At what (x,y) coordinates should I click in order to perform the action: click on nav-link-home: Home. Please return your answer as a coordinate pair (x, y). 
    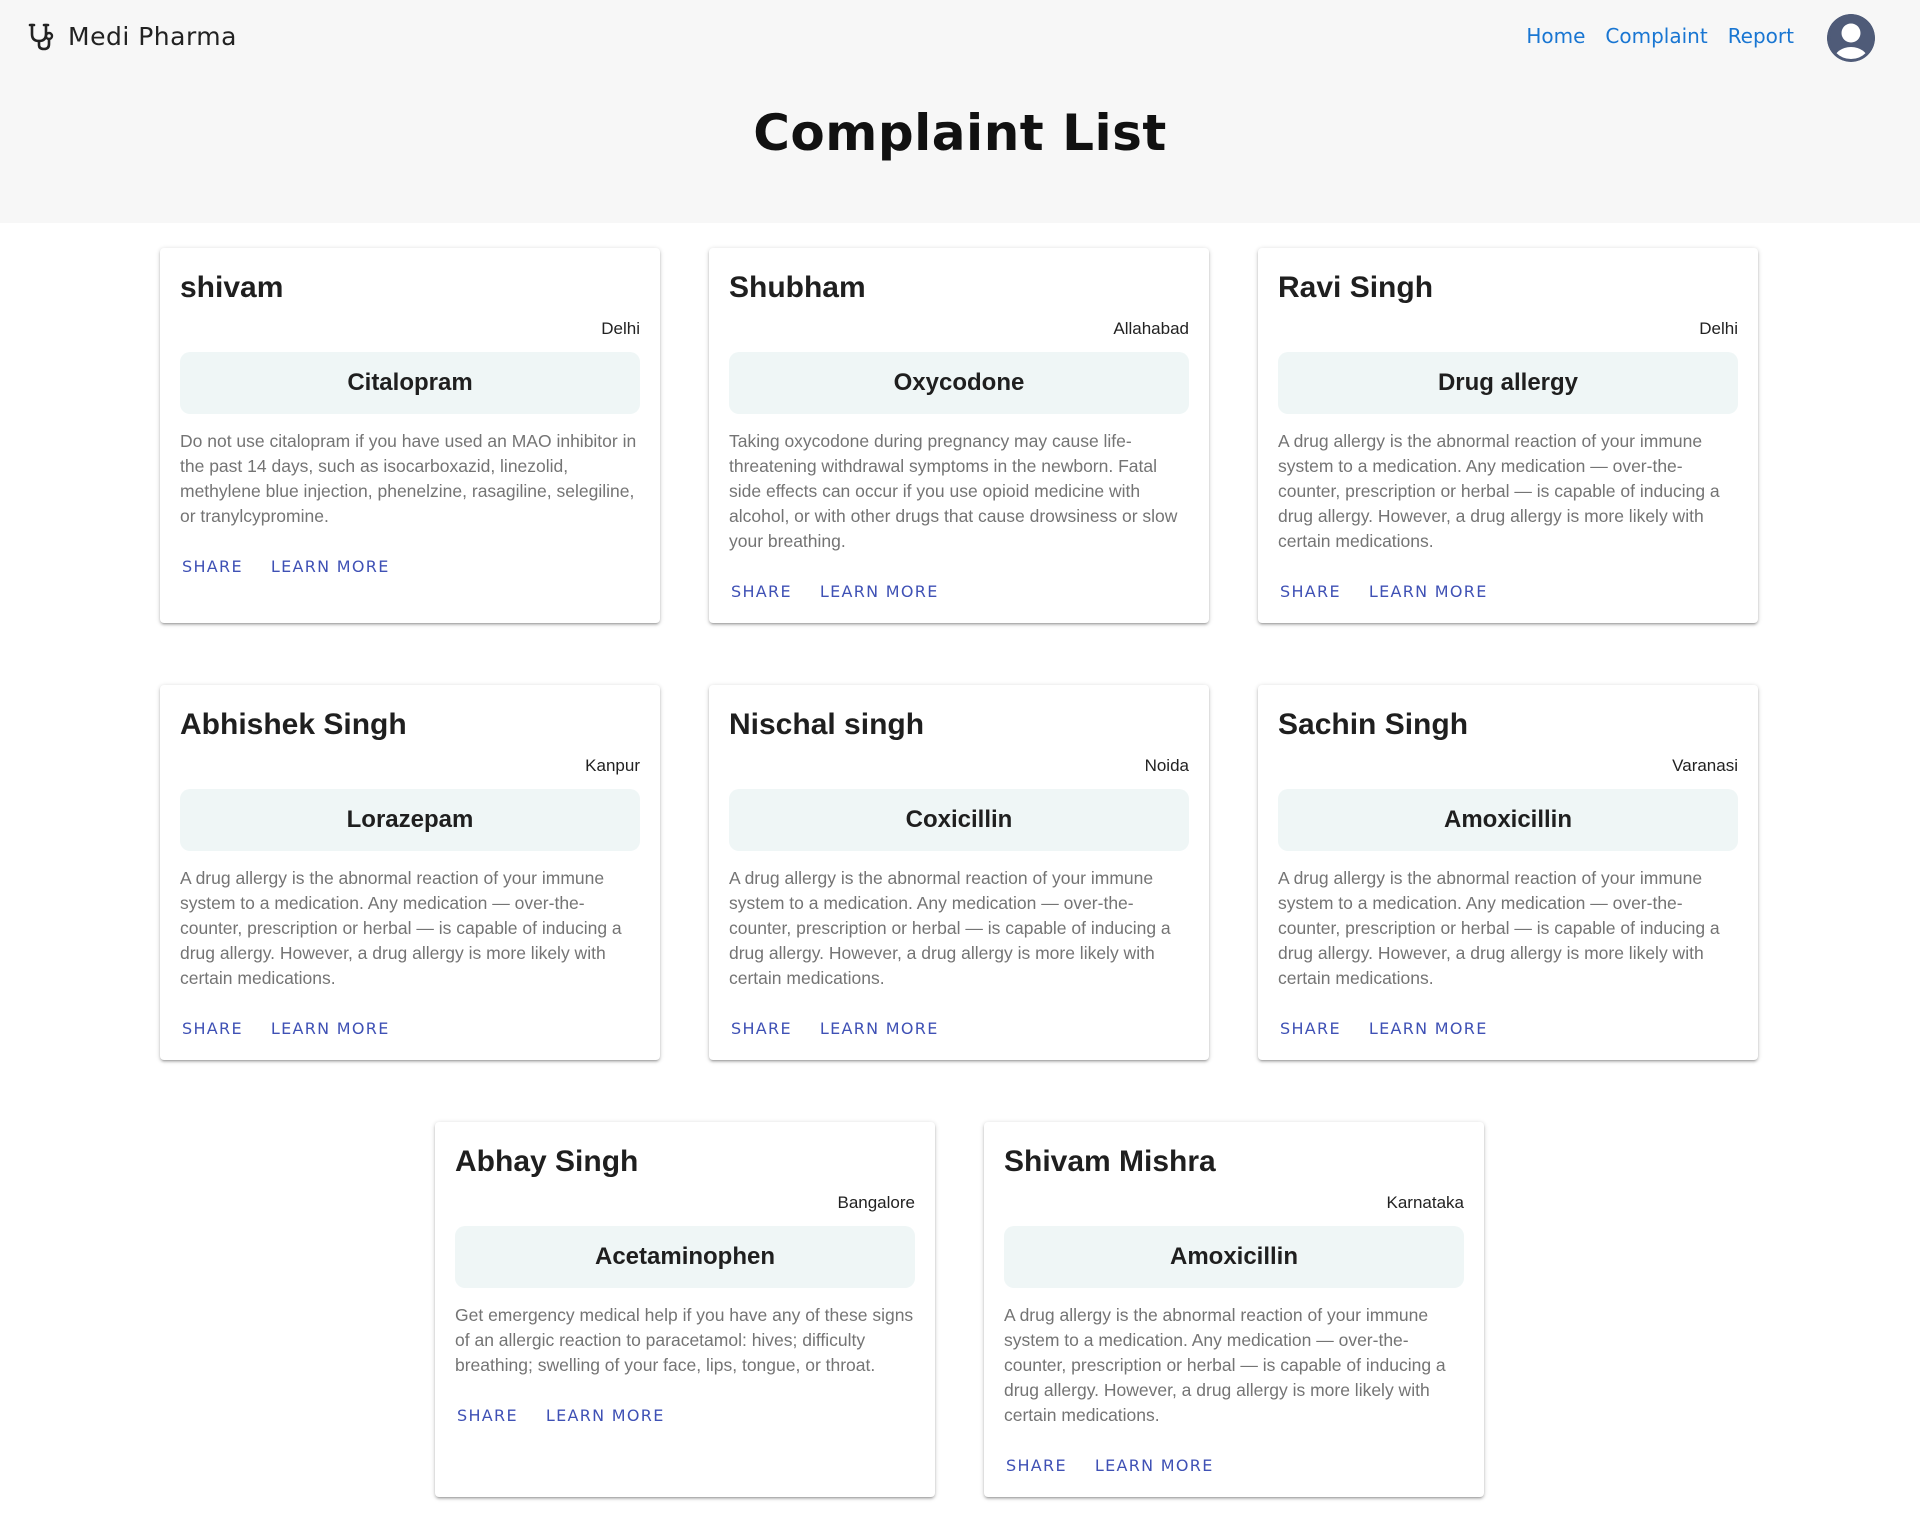
    Looking at the image, I should click on (1555, 36).